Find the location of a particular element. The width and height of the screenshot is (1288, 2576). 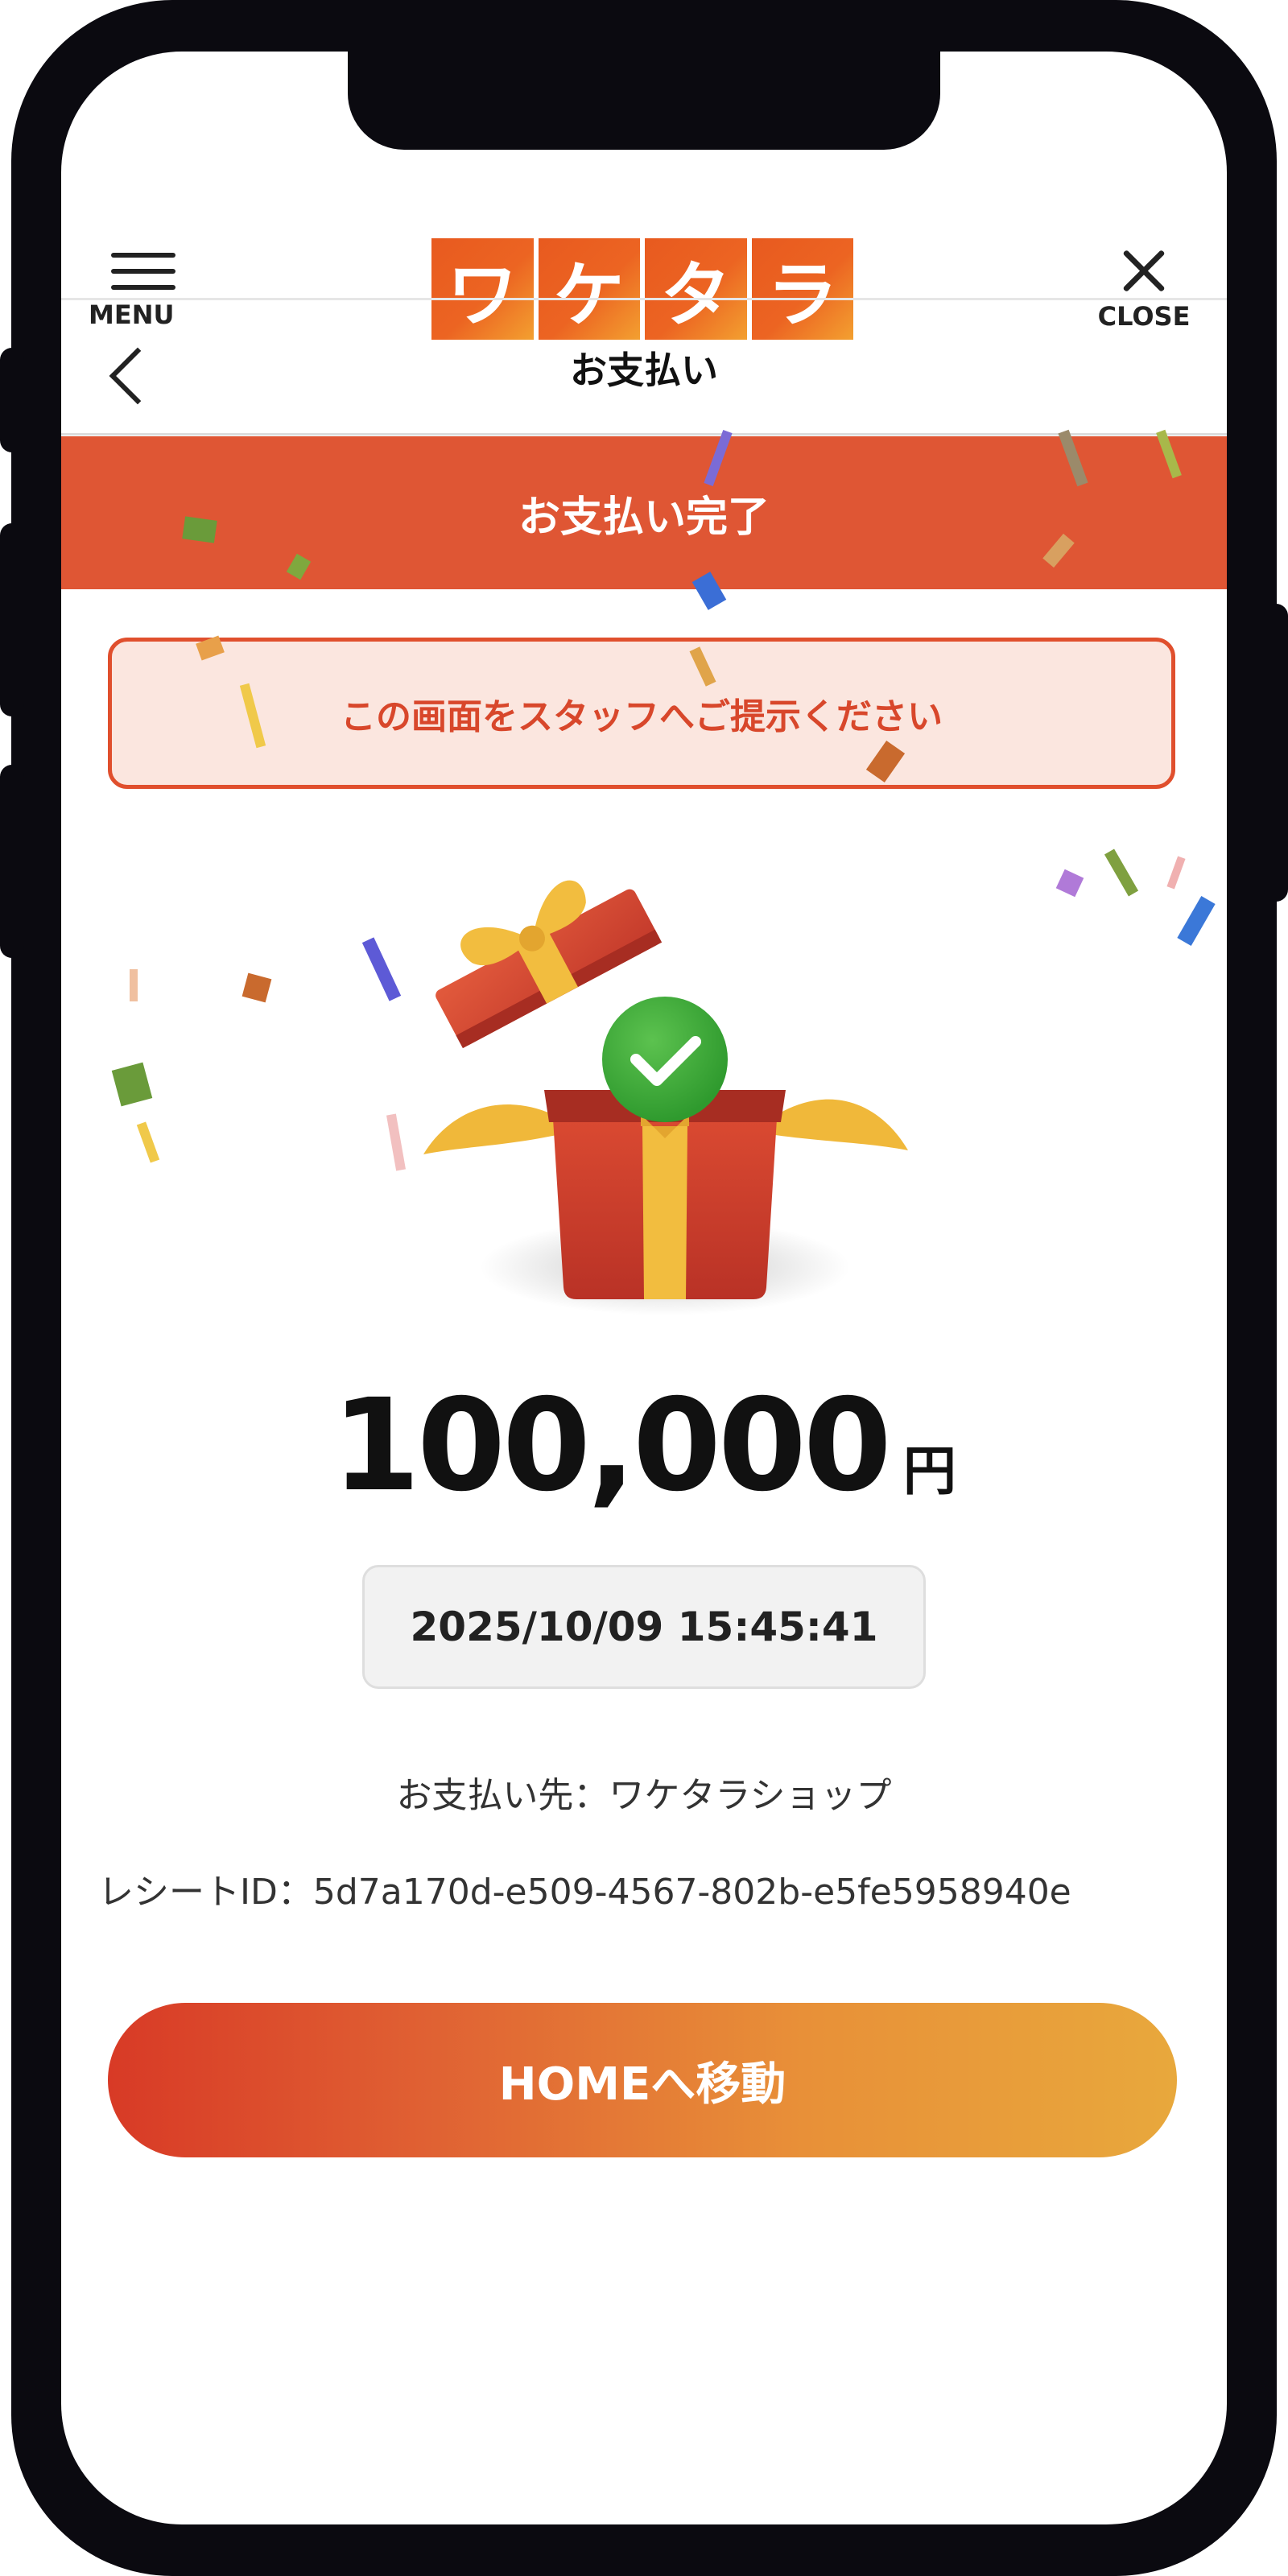

menu-button: MENU is located at coordinates (133, 293).